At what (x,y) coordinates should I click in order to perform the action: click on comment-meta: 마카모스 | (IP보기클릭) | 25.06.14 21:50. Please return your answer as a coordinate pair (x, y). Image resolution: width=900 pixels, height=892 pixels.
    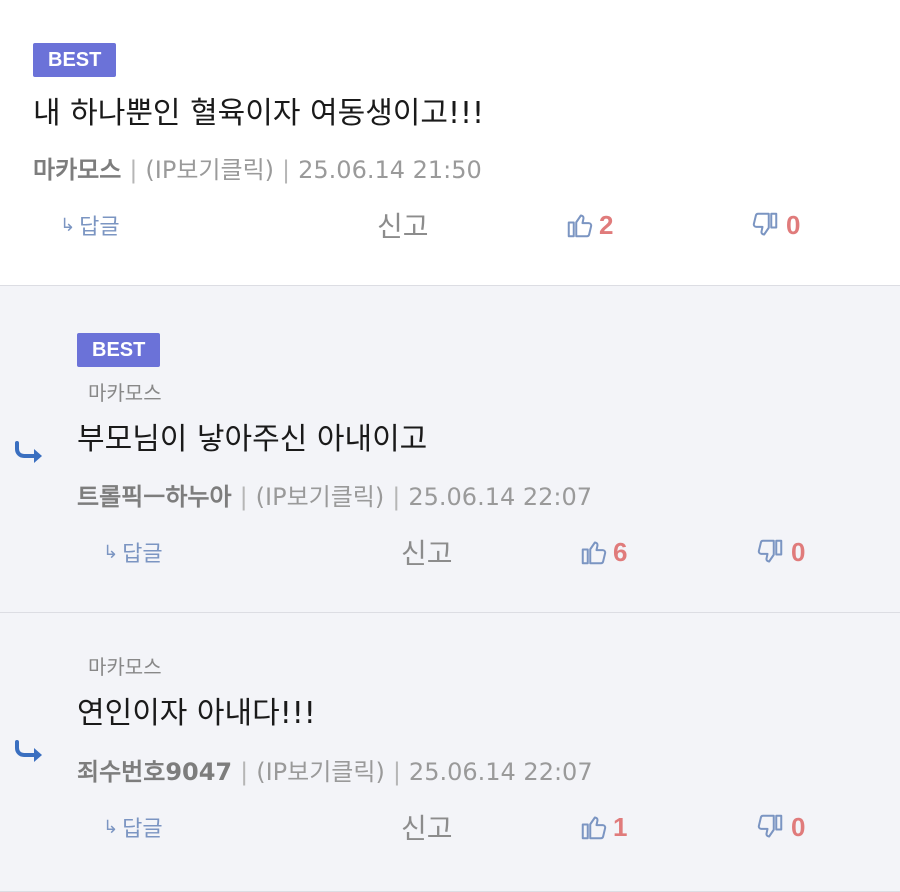
    Looking at the image, I should click on (257, 167).